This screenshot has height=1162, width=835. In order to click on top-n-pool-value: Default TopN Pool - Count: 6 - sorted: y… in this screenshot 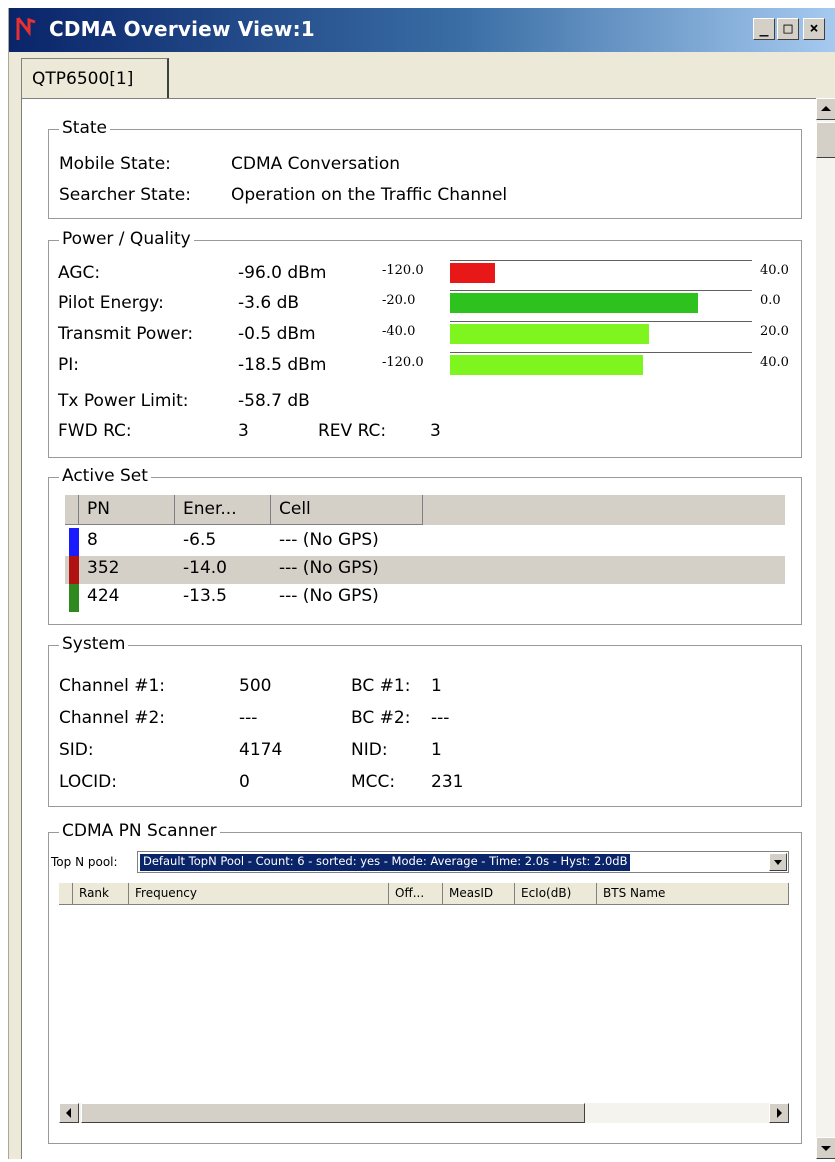, I will do `click(385, 862)`.